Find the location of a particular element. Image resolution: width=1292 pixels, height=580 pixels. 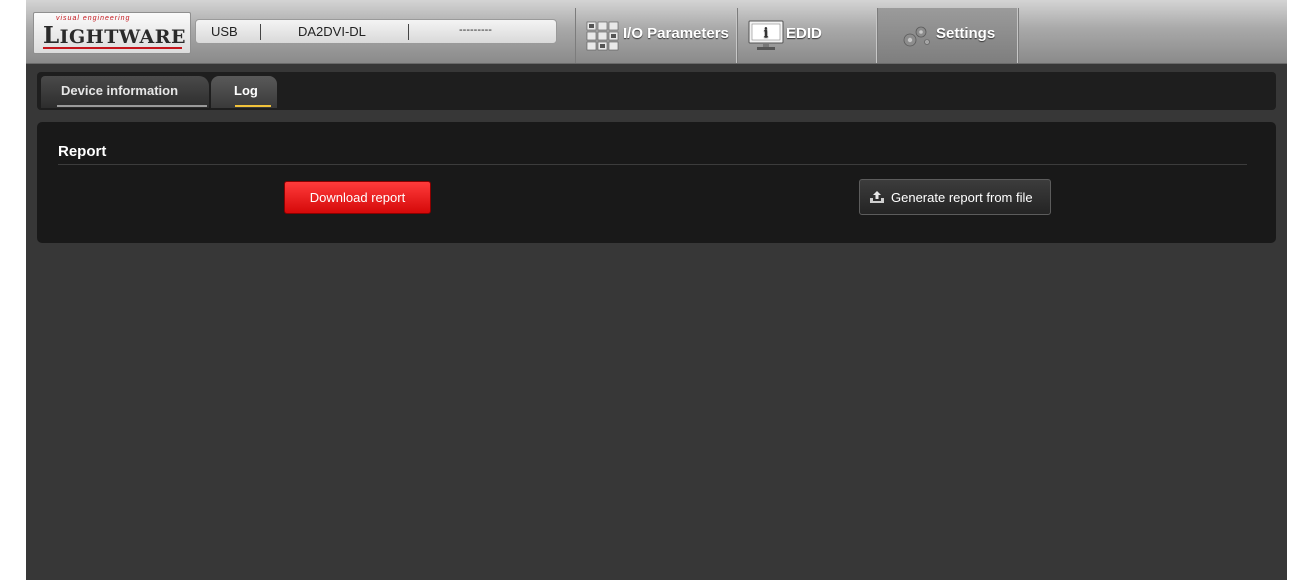

download-report-button: Download report is located at coordinates (357, 197).